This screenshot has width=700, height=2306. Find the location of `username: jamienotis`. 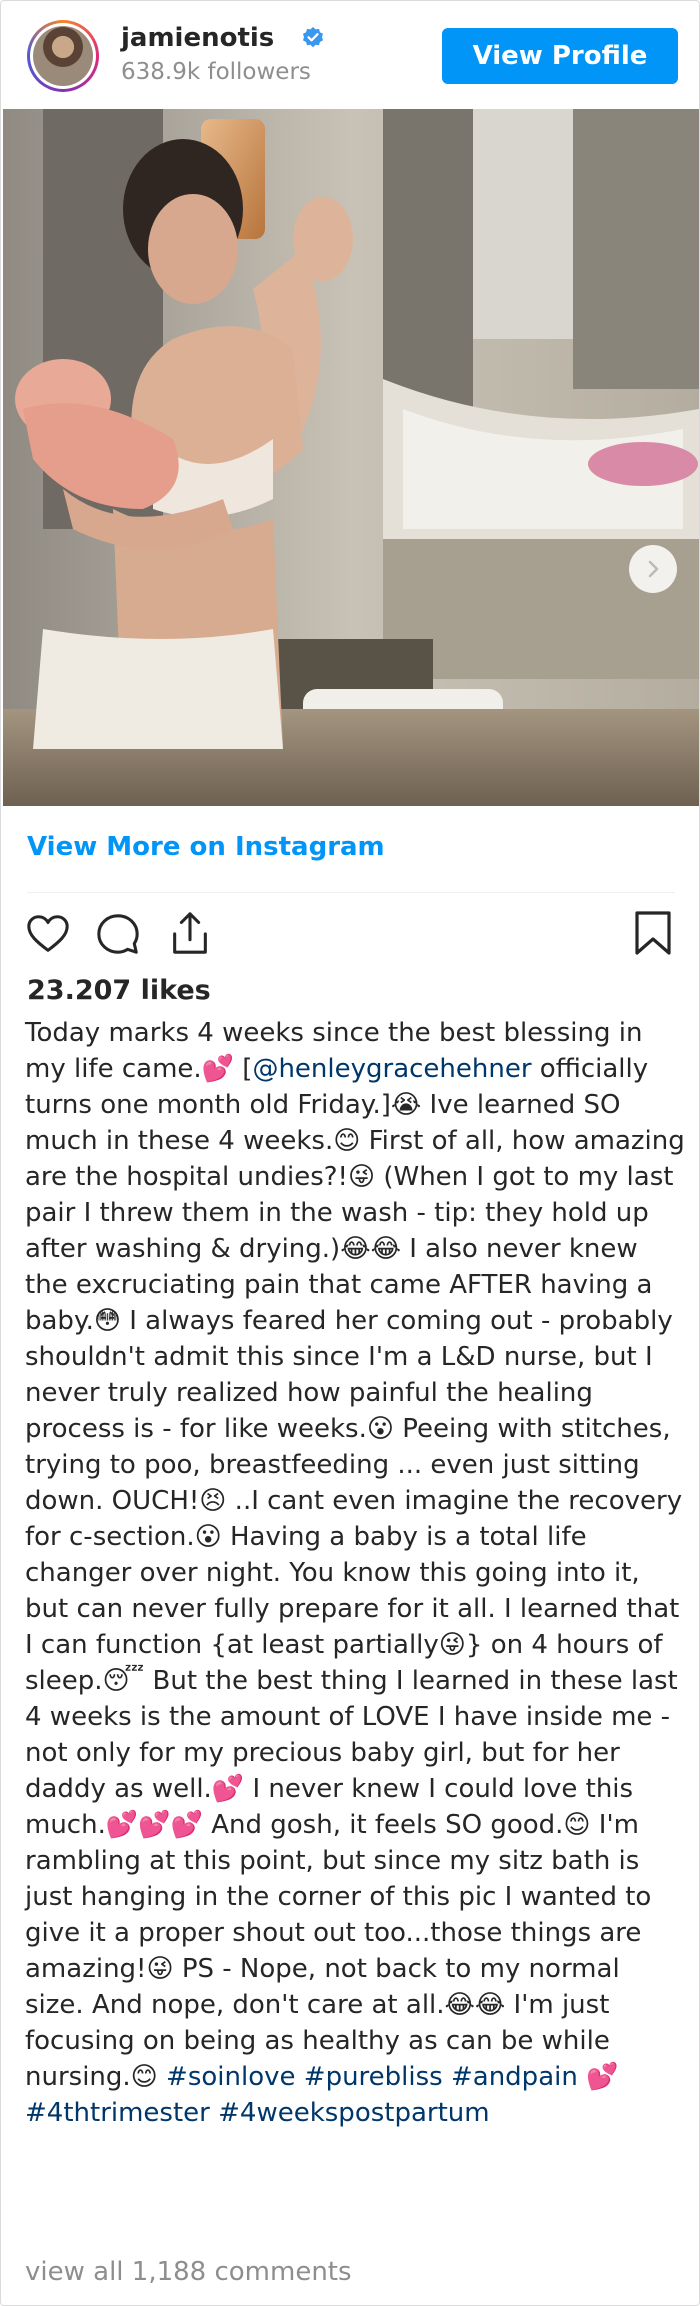

username: jamienotis is located at coordinates (197, 38).